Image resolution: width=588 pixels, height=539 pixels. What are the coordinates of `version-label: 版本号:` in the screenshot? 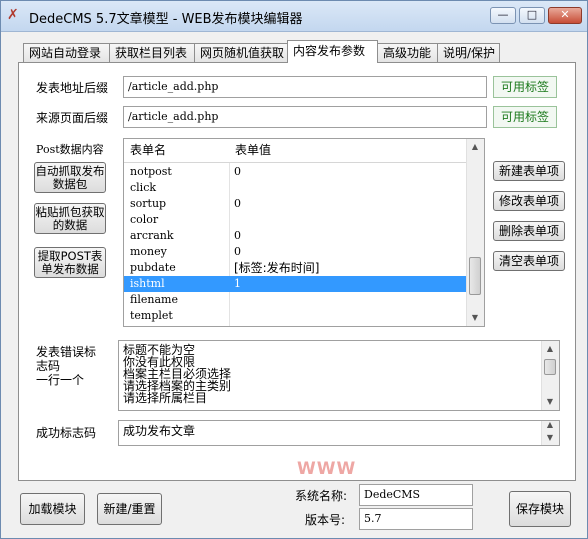 It's located at (325, 520).